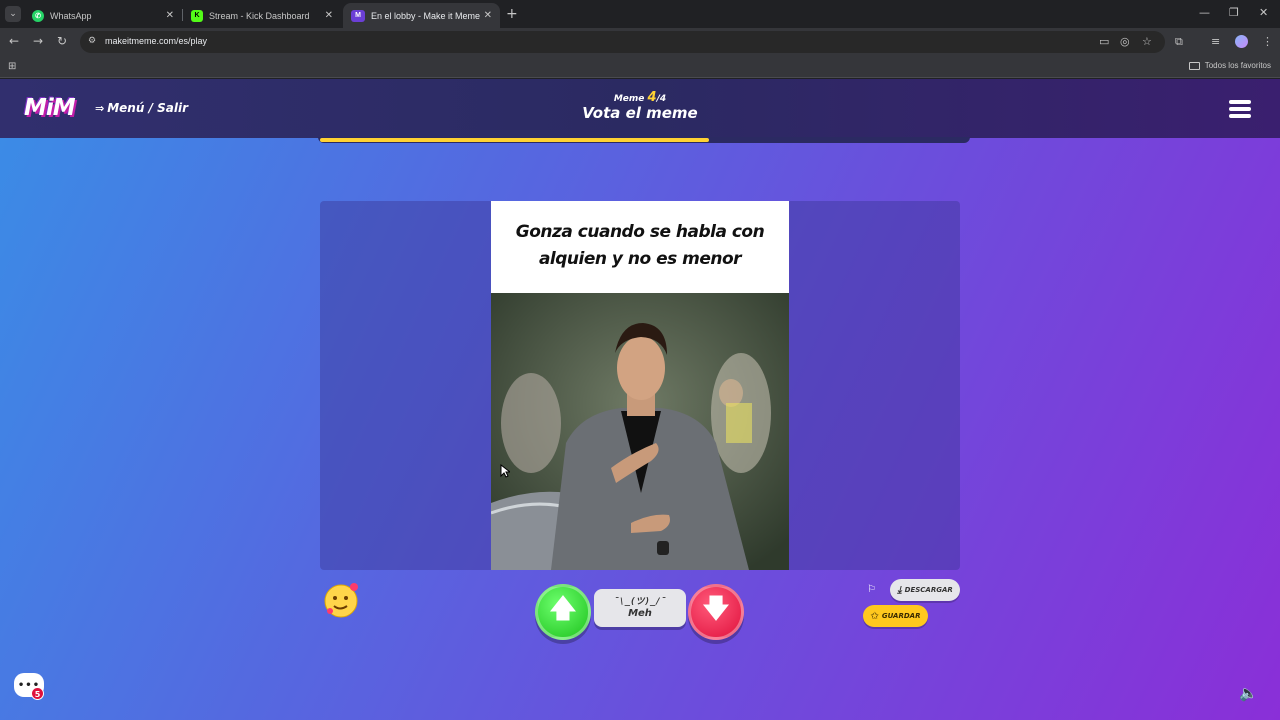  Describe the element at coordinates (100, 108) in the screenshot. I see `exit-icon: ⇒` at that location.